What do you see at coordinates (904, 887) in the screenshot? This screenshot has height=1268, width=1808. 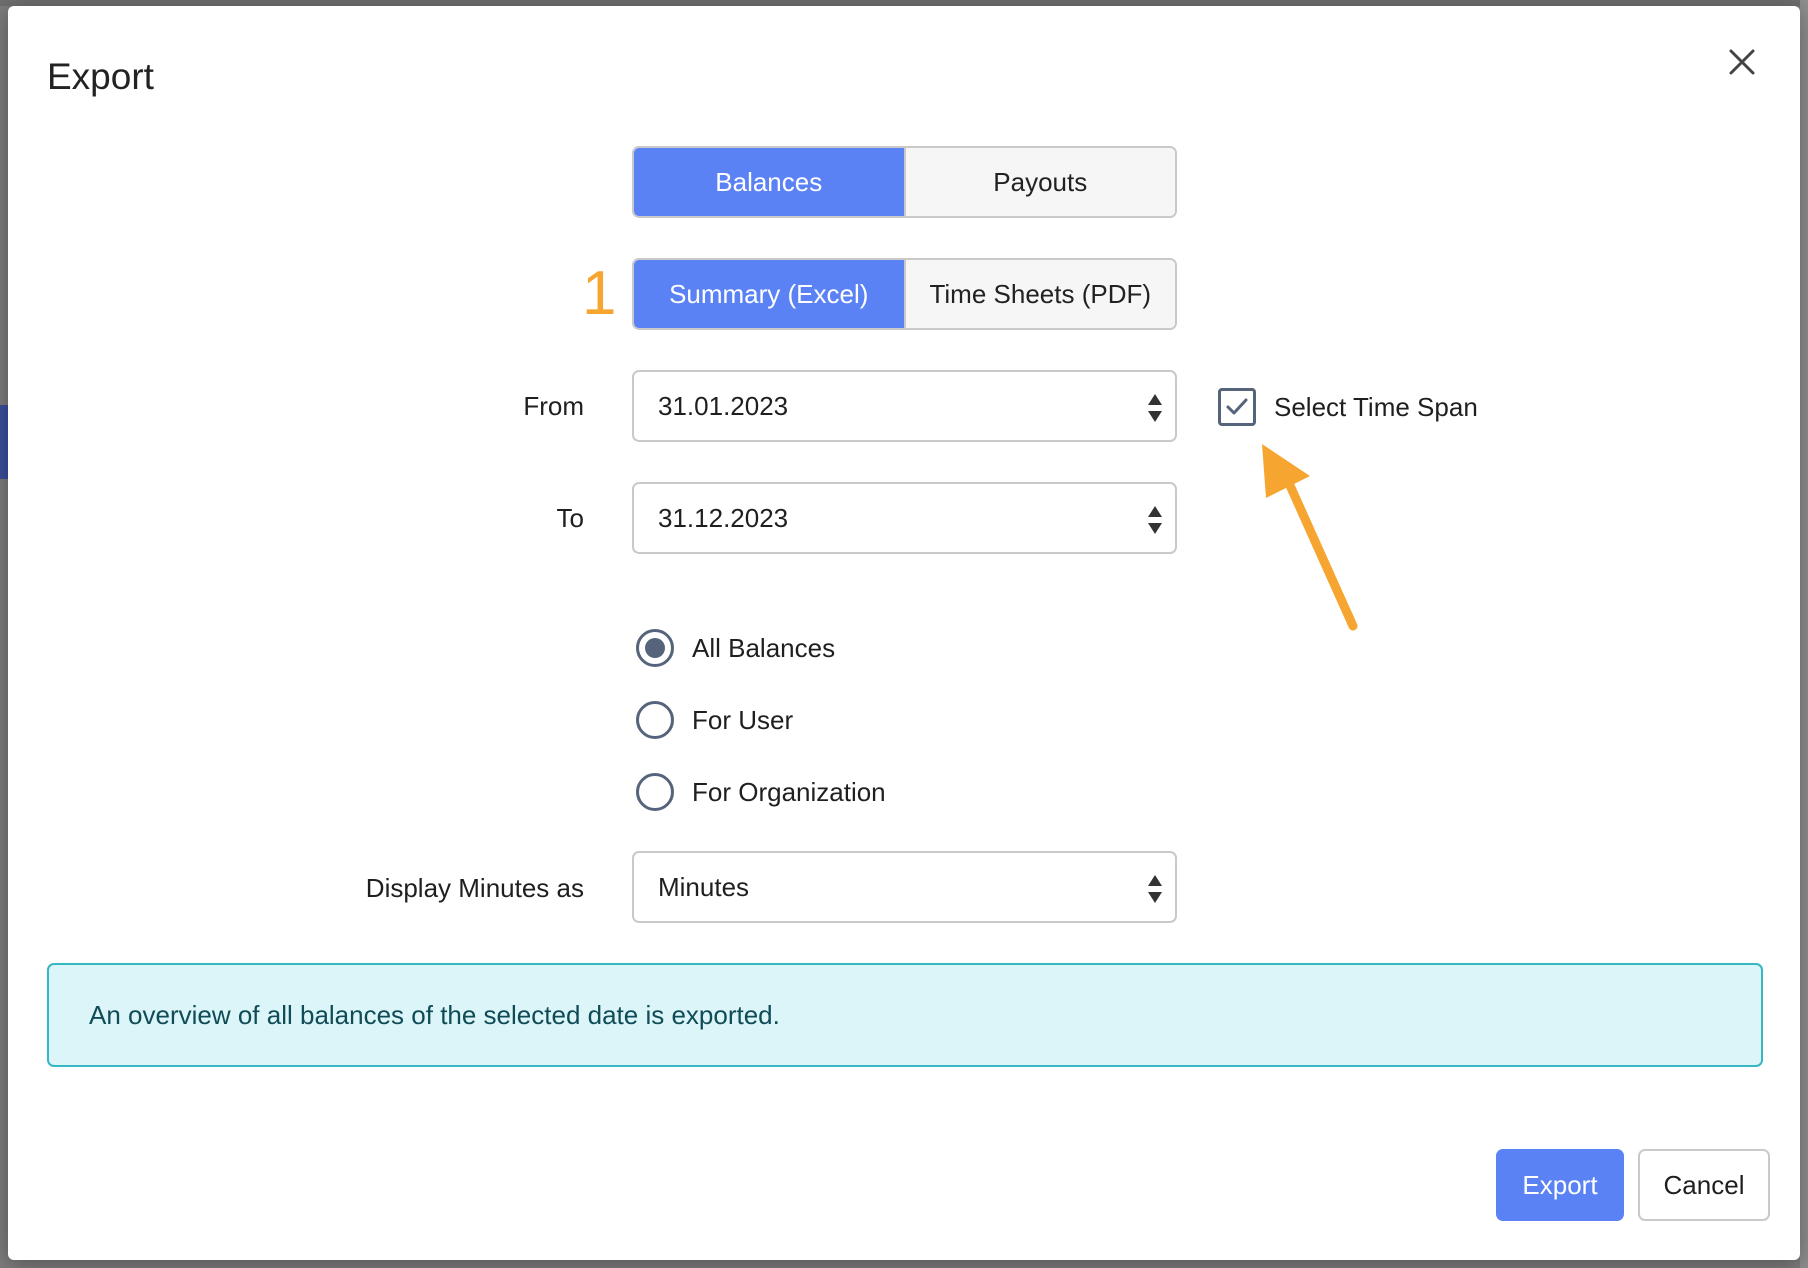 I see `display-minutes-select: Minutes` at bounding box center [904, 887].